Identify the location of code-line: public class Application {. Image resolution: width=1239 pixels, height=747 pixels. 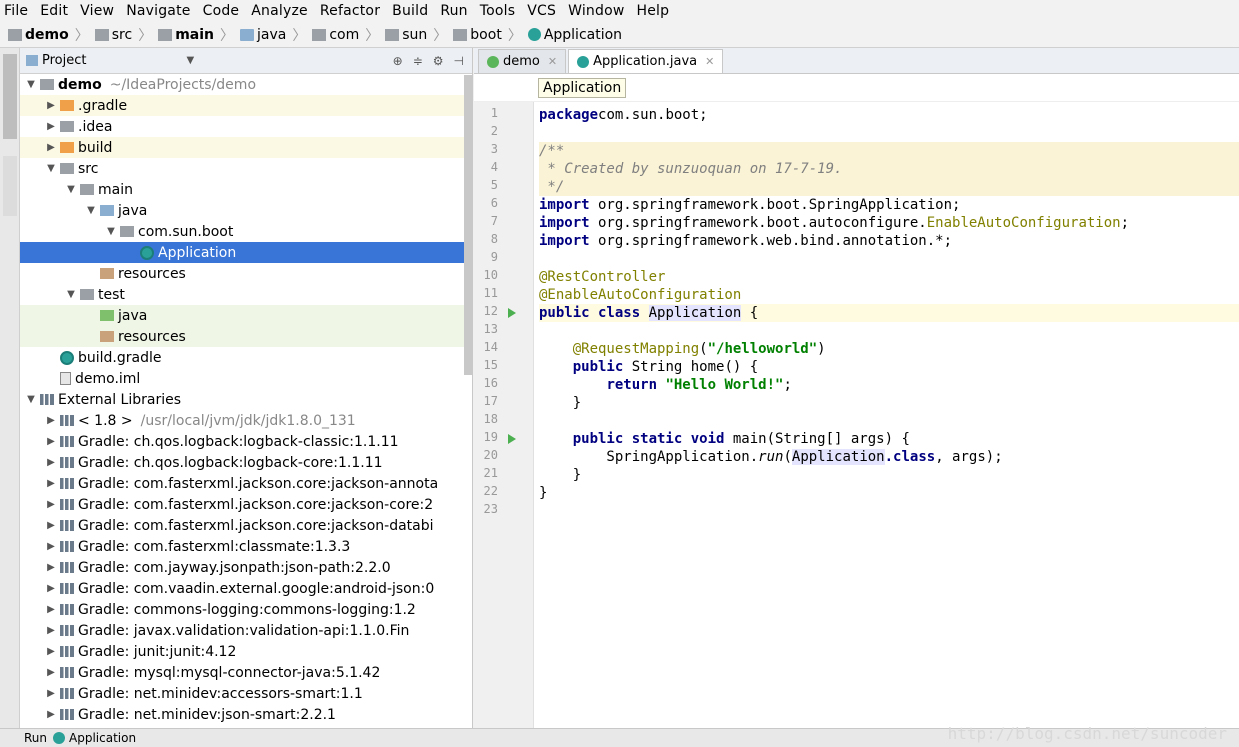
(889, 313).